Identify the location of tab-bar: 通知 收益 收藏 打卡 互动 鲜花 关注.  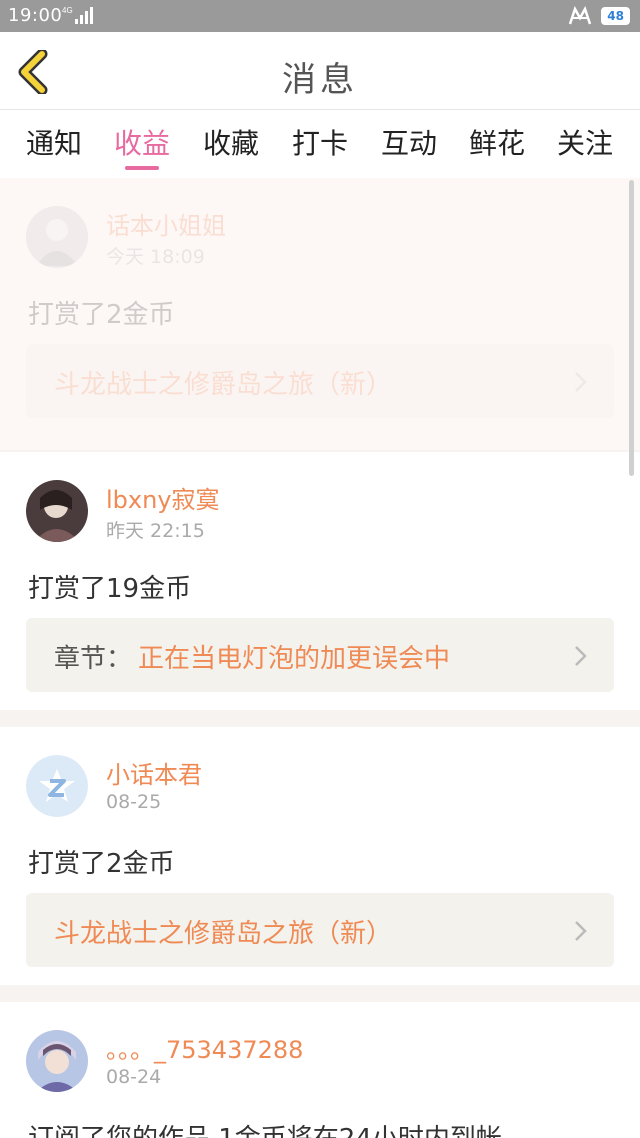
(320, 144).